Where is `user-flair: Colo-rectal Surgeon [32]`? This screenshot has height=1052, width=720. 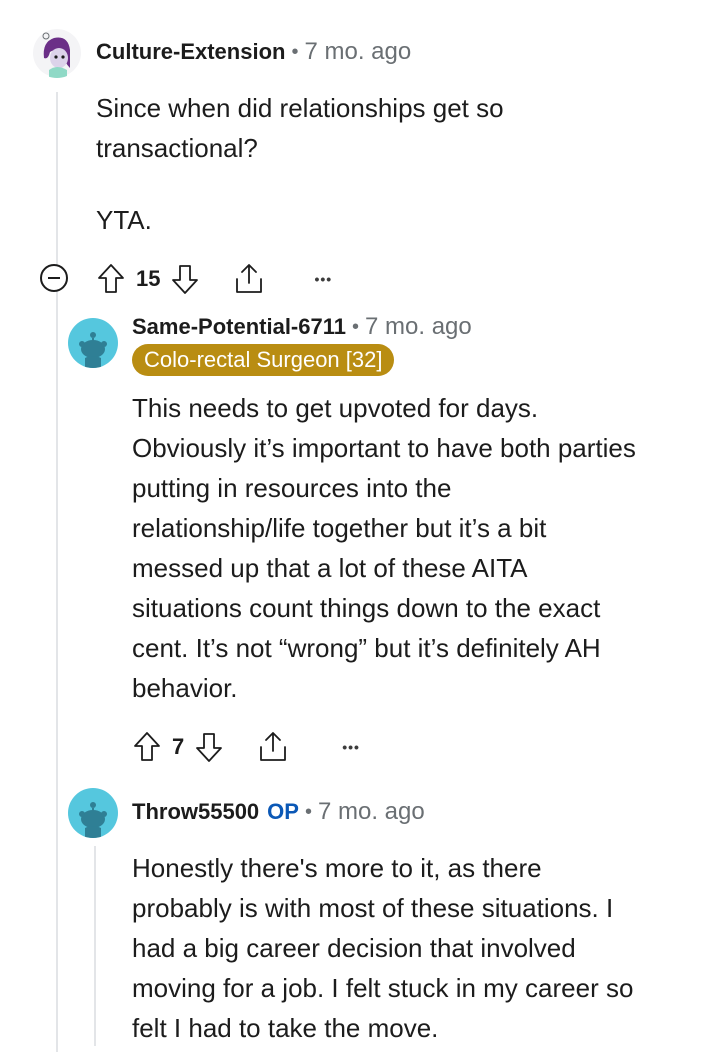 user-flair: Colo-rectal Surgeon [32] is located at coordinates (263, 360).